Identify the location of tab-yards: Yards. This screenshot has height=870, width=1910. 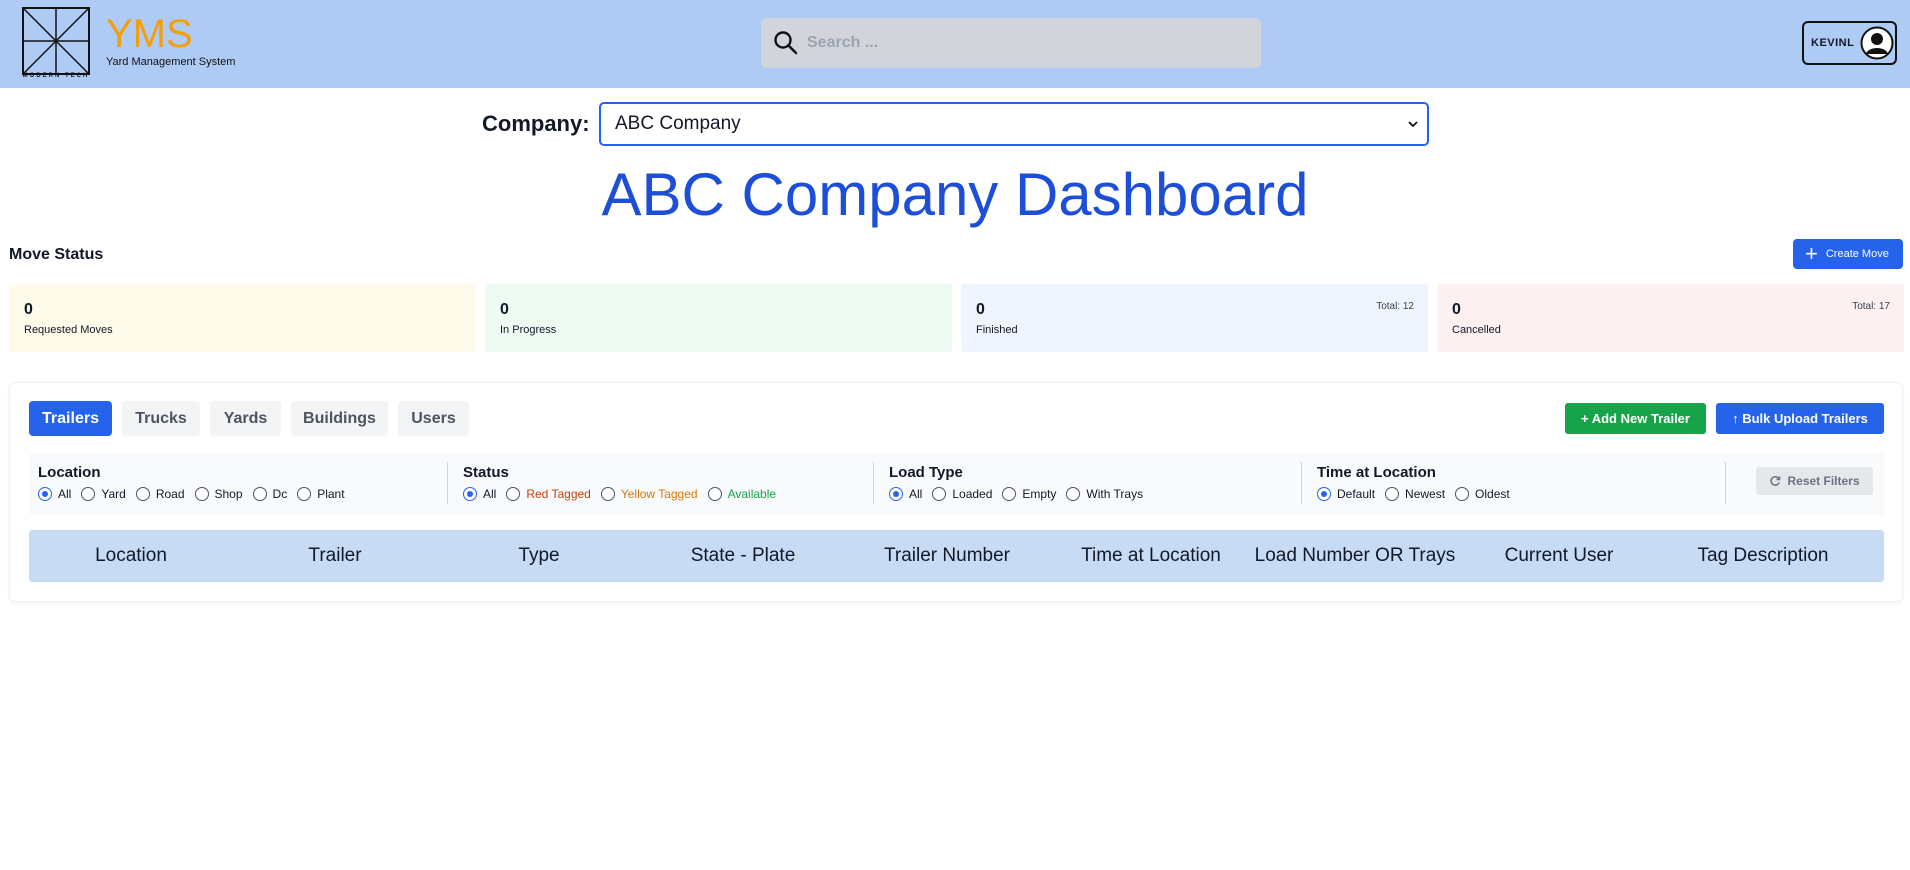
(245, 418).